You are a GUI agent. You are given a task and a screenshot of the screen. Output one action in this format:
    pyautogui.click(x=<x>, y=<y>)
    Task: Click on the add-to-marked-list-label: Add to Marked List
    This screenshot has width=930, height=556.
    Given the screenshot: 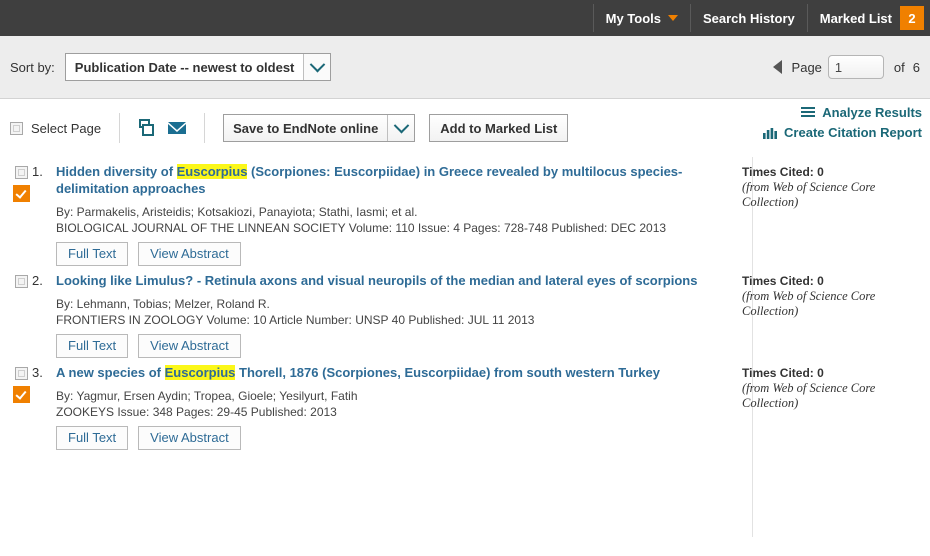 What is the action you would take?
    pyautogui.click(x=499, y=128)
    